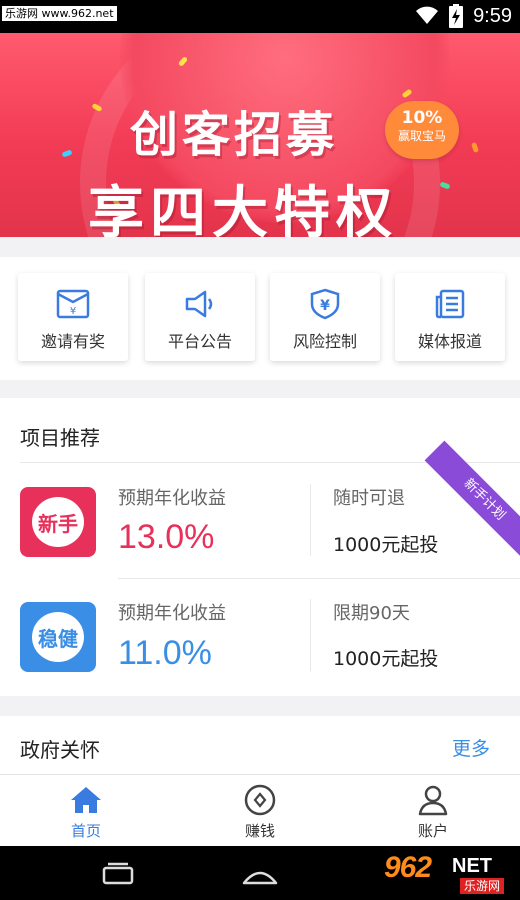 The image size is (520, 900). What do you see at coordinates (456, 16) in the screenshot?
I see `battery-charging-icon` at bounding box center [456, 16].